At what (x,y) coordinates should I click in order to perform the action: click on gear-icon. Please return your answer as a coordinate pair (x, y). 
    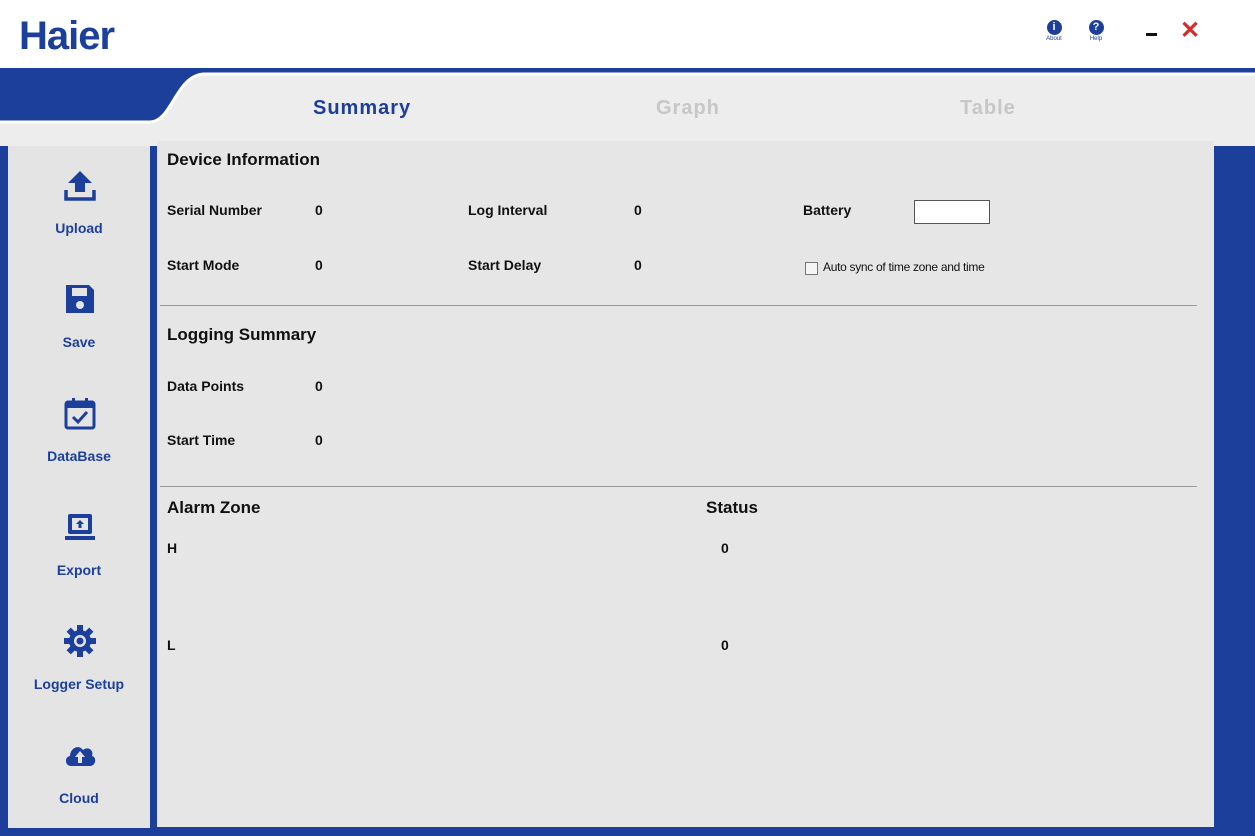
    Looking at the image, I should click on (80, 641).